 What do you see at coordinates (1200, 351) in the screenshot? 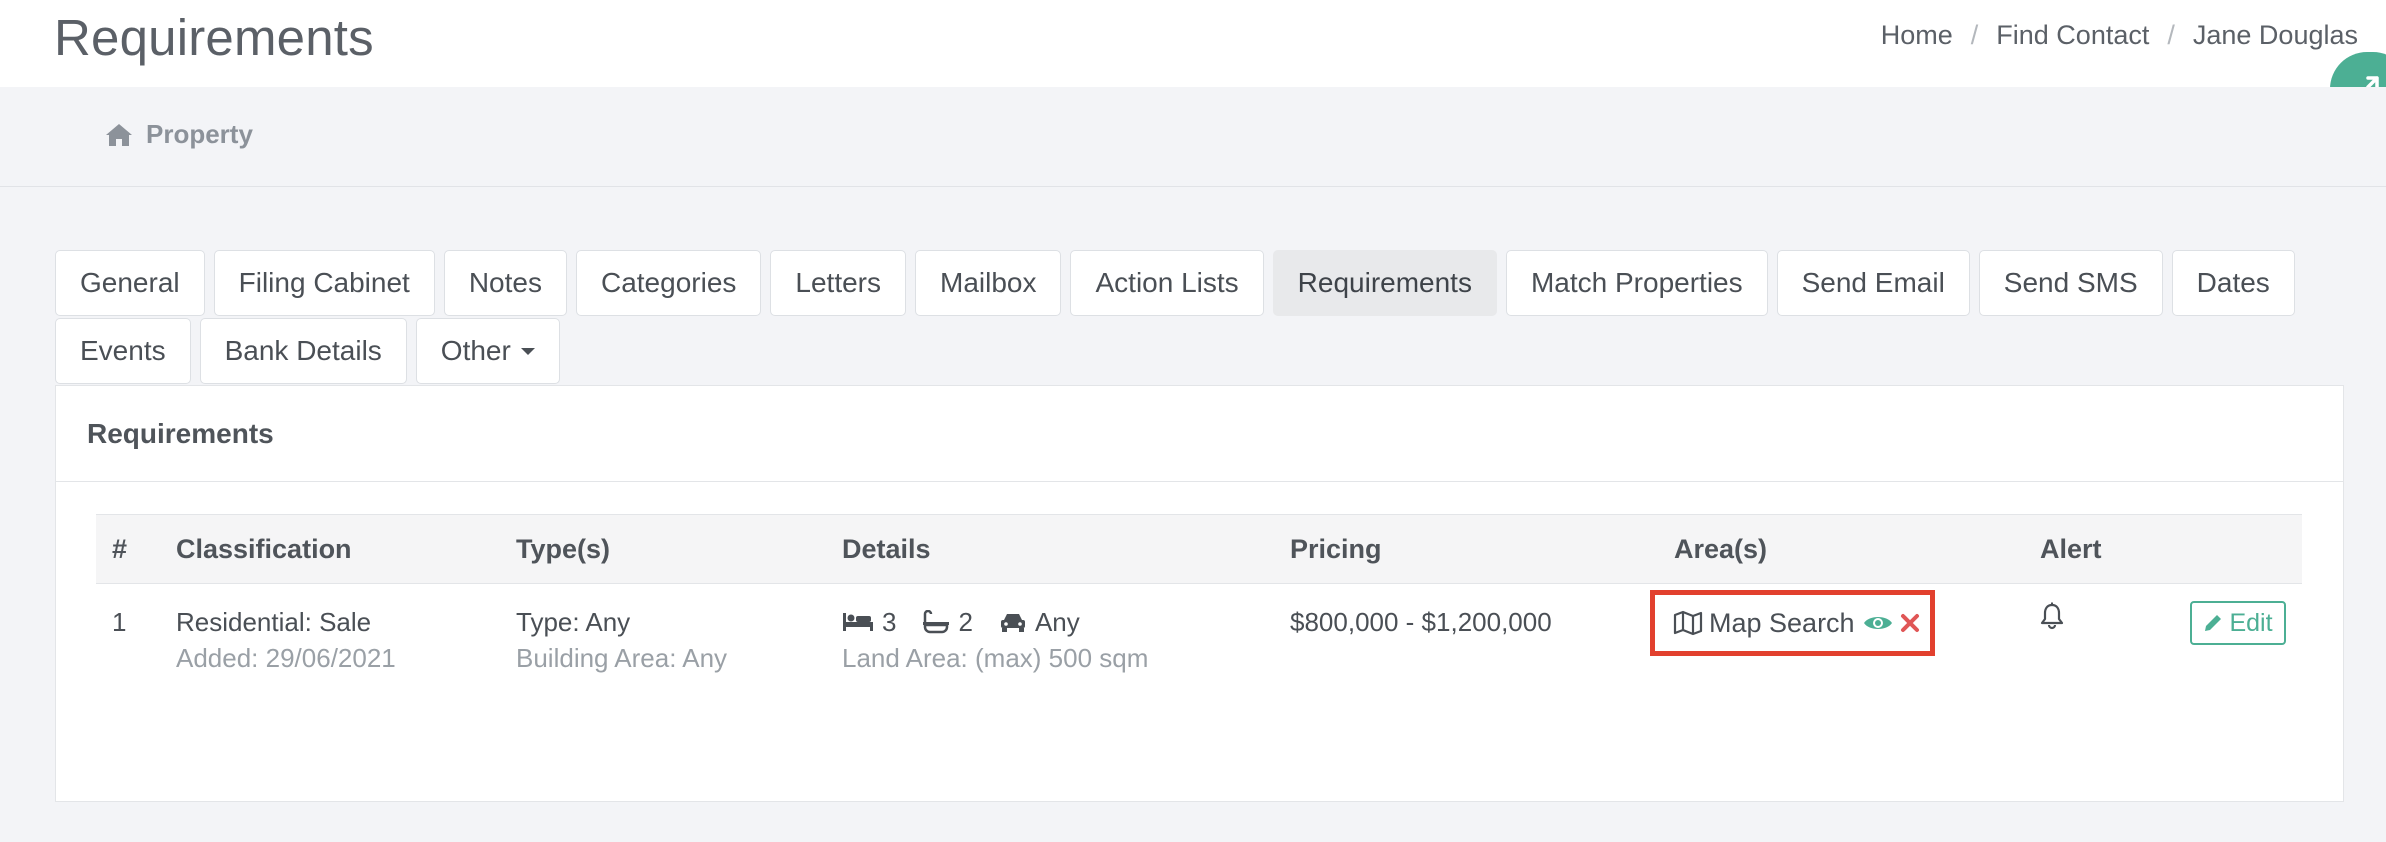
I see `tab-row-2: Events Bank Details Other` at bounding box center [1200, 351].